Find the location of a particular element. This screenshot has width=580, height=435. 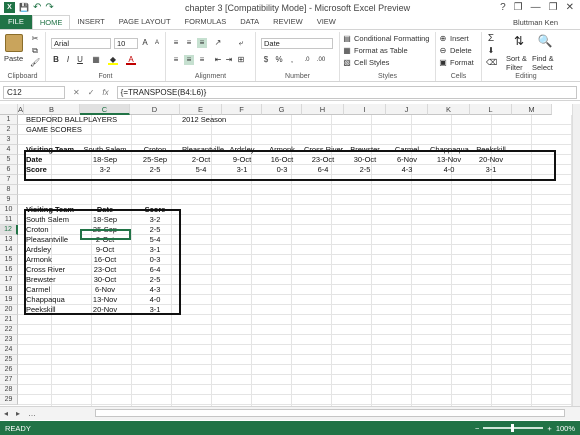

cell-styles-button: Cell Styles is located at coordinates (371, 62).